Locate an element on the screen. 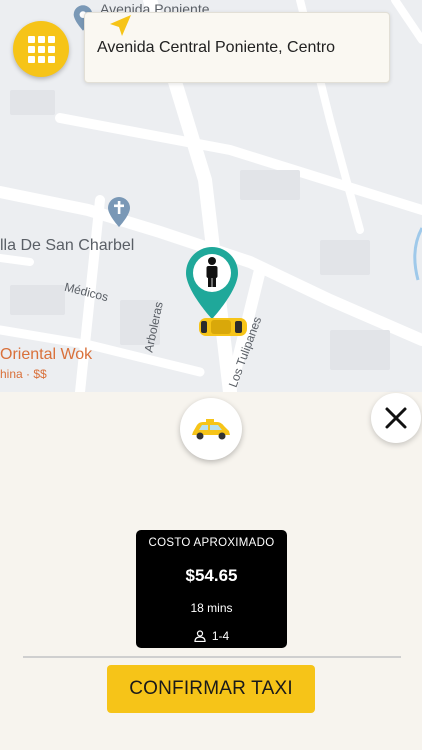 The image size is (422, 750). confirm-taxi-button: CONFIRMAR TAXI is located at coordinates (211, 689).